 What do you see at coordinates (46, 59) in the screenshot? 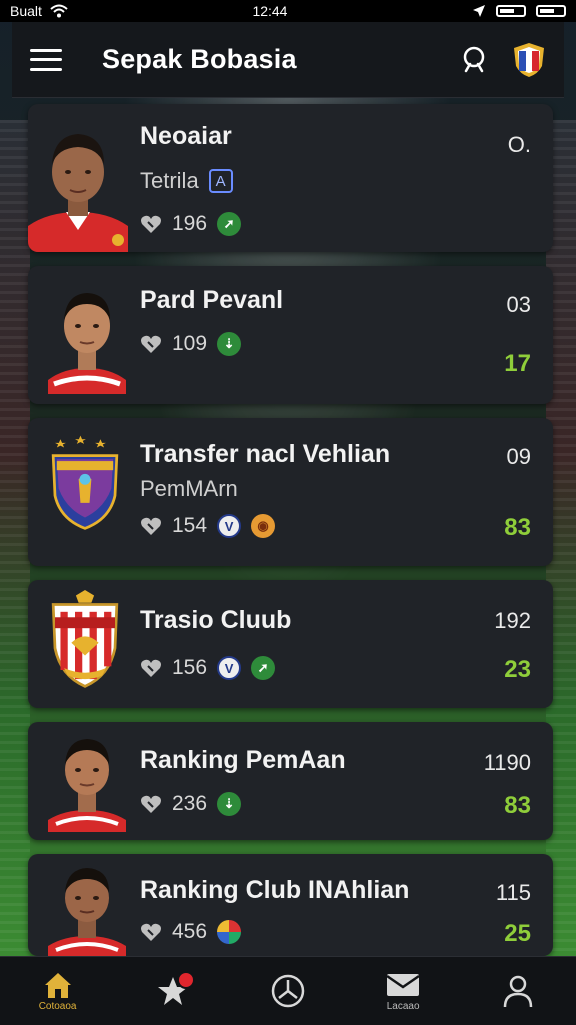
I see `menu-icon` at bounding box center [46, 59].